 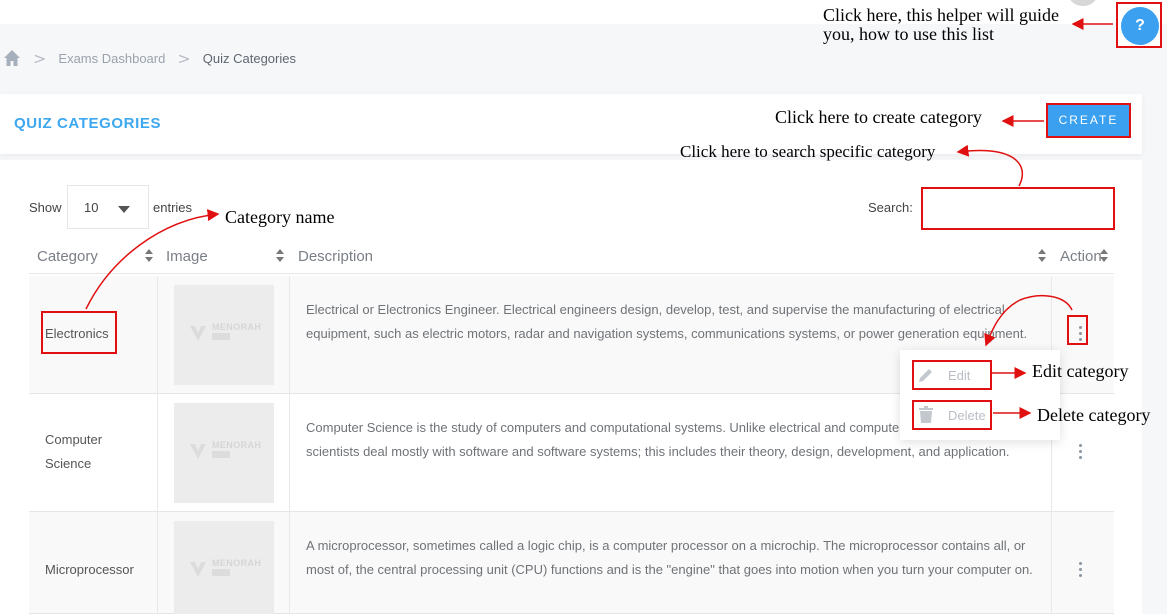 What do you see at coordinates (1094, 415) in the screenshot?
I see `annotation-delete: Delete category` at bounding box center [1094, 415].